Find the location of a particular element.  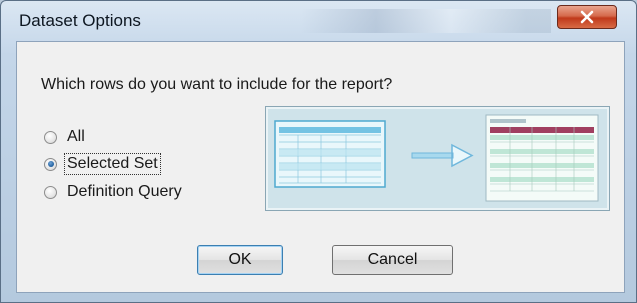

ok-button: OK is located at coordinates (240, 260).